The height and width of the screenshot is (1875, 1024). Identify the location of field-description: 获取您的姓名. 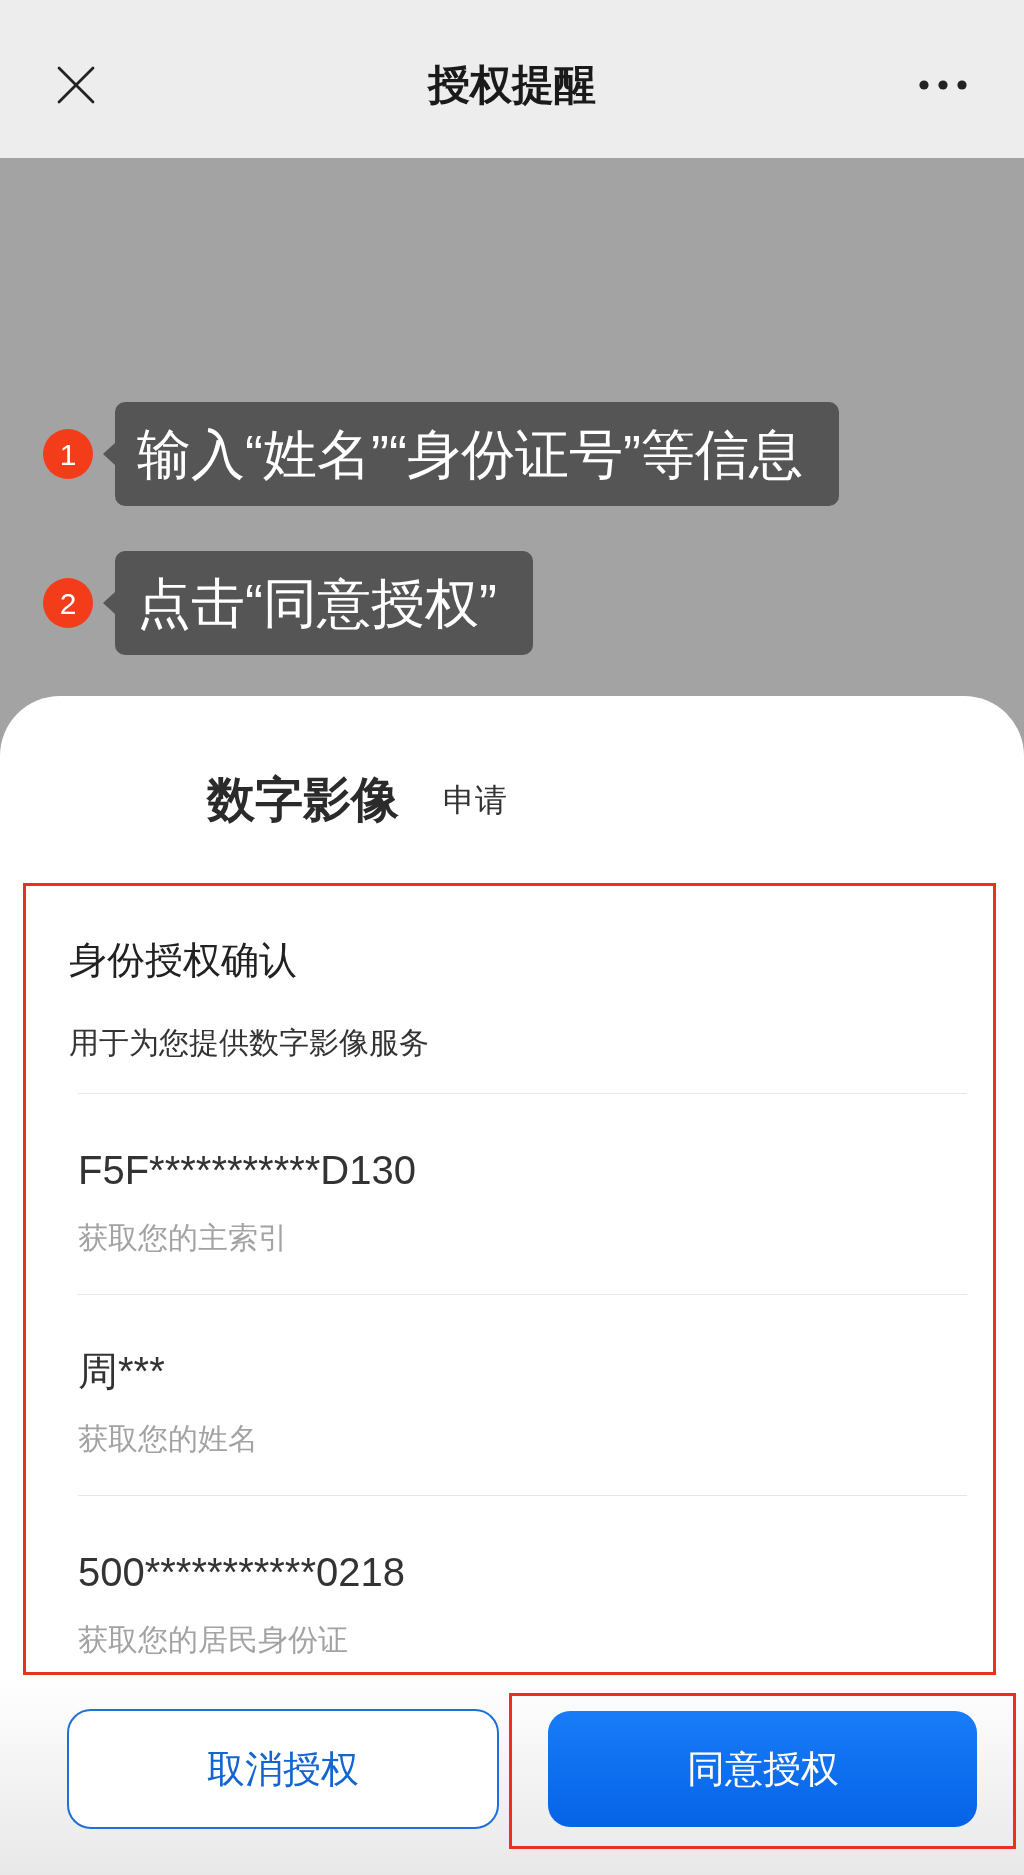
(168, 1439).